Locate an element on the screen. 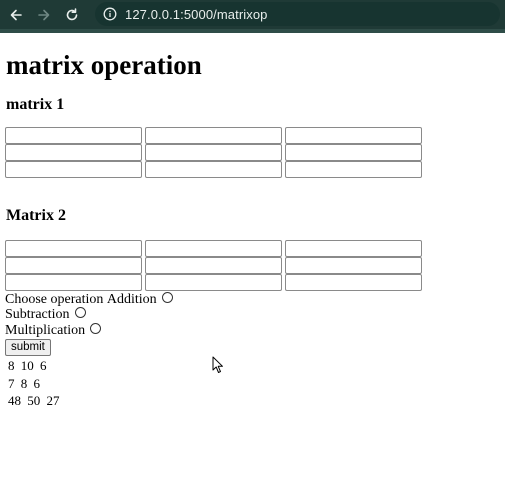 The image size is (505, 487). result-matrix: 8 10 6 7 8 6 48 50 27 is located at coordinates (35, 383).